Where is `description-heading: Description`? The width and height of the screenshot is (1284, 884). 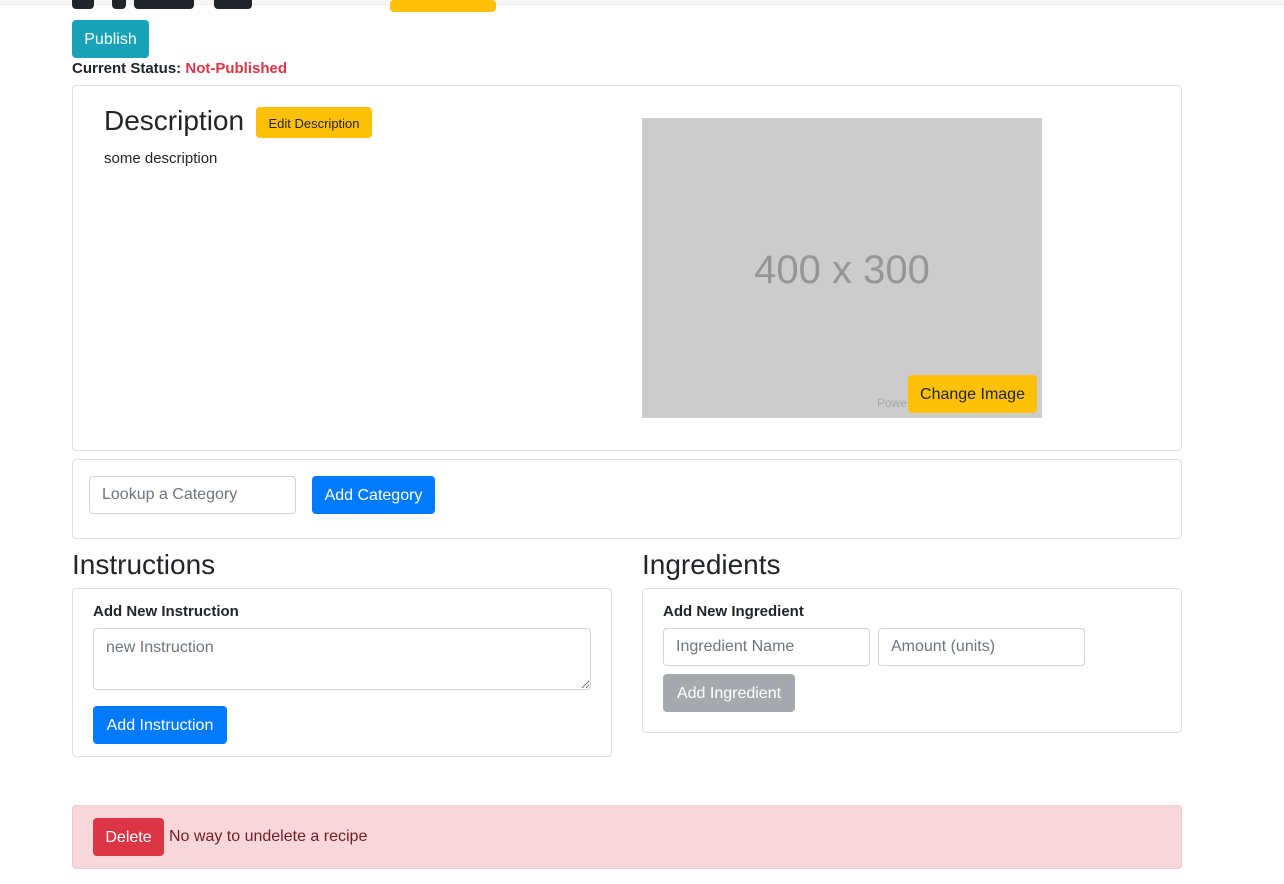
description-heading: Description is located at coordinates (174, 120).